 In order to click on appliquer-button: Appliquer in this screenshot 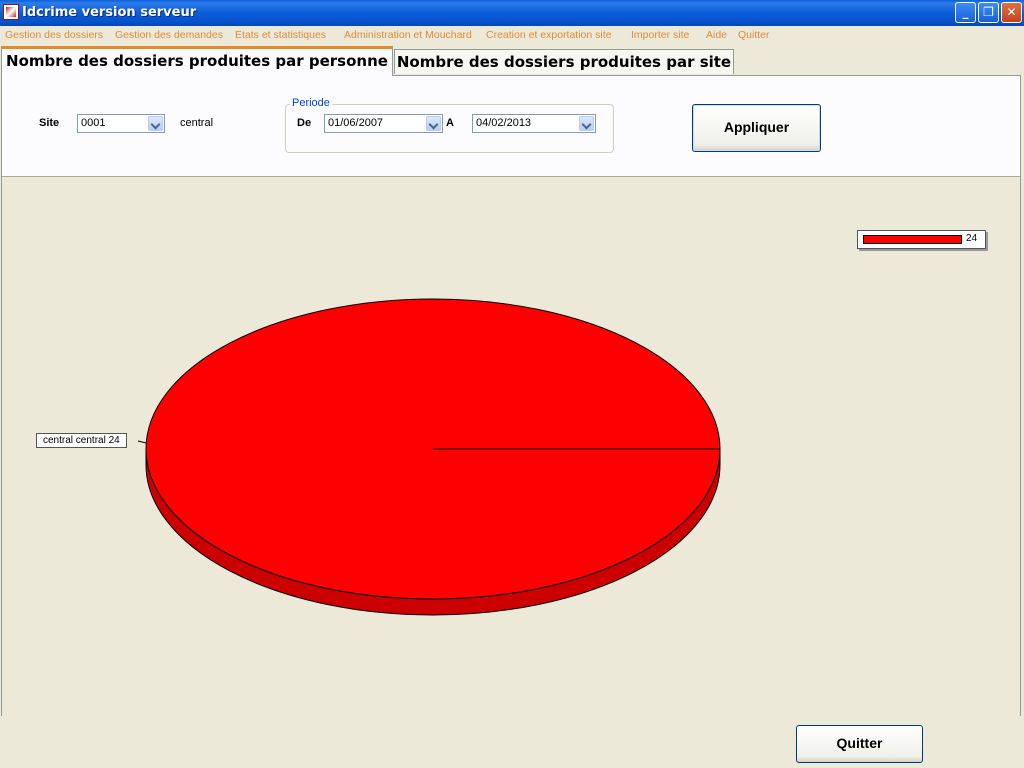, I will do `click(756, 128)`.